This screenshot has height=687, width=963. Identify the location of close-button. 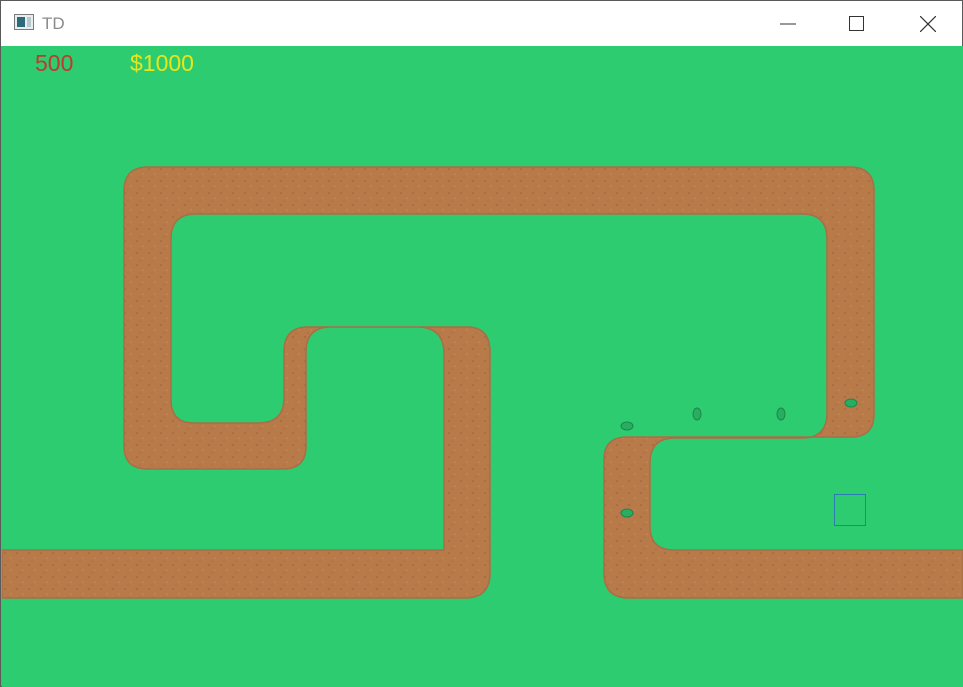
(928, 23).